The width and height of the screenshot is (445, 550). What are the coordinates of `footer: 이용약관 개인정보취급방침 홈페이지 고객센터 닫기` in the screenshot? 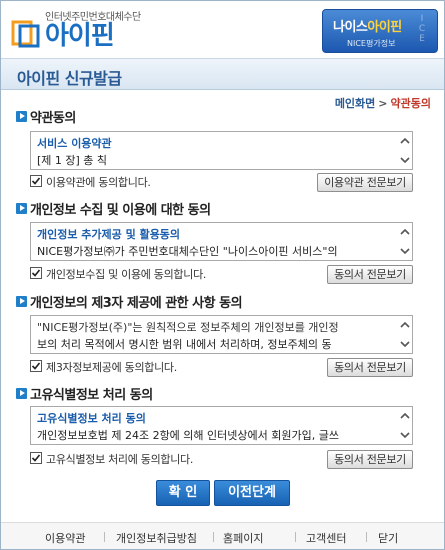 It's located at (222, 535).